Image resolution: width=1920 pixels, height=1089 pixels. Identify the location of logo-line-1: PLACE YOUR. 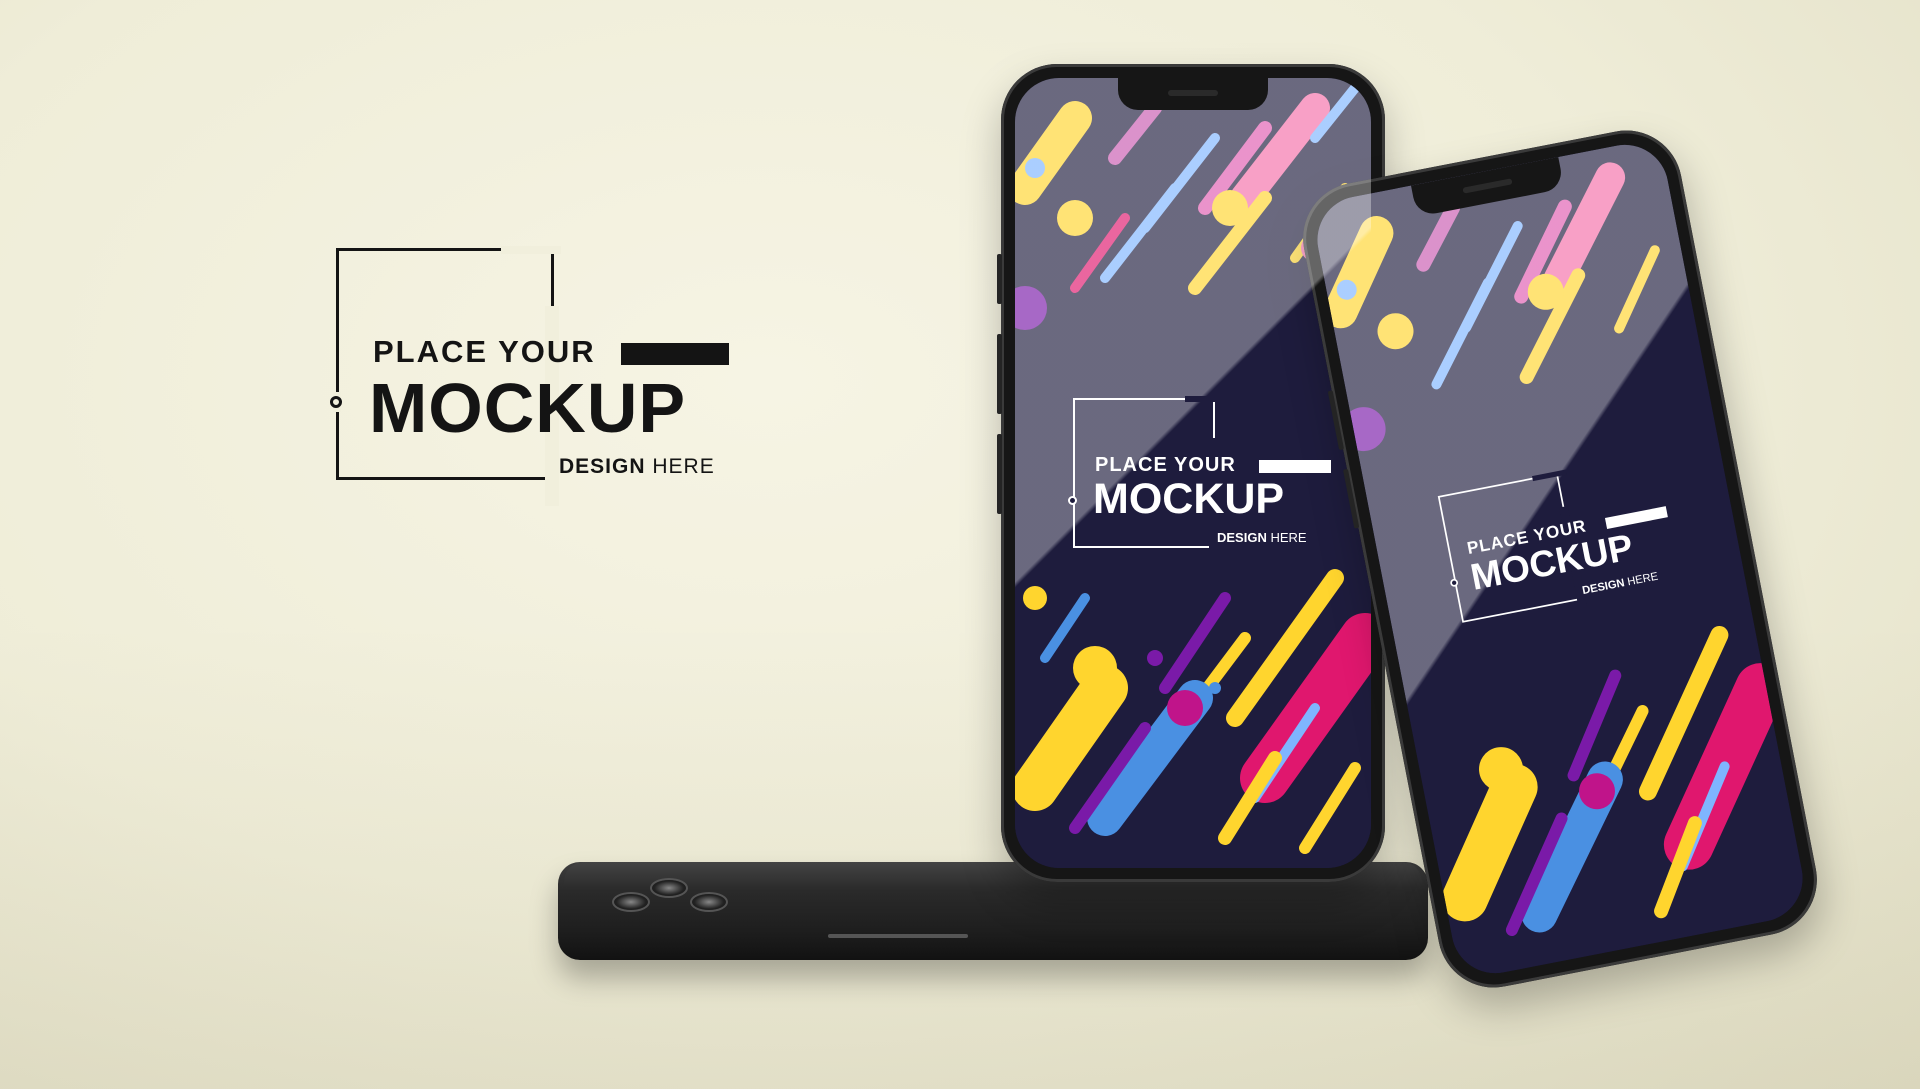
(484, 351).